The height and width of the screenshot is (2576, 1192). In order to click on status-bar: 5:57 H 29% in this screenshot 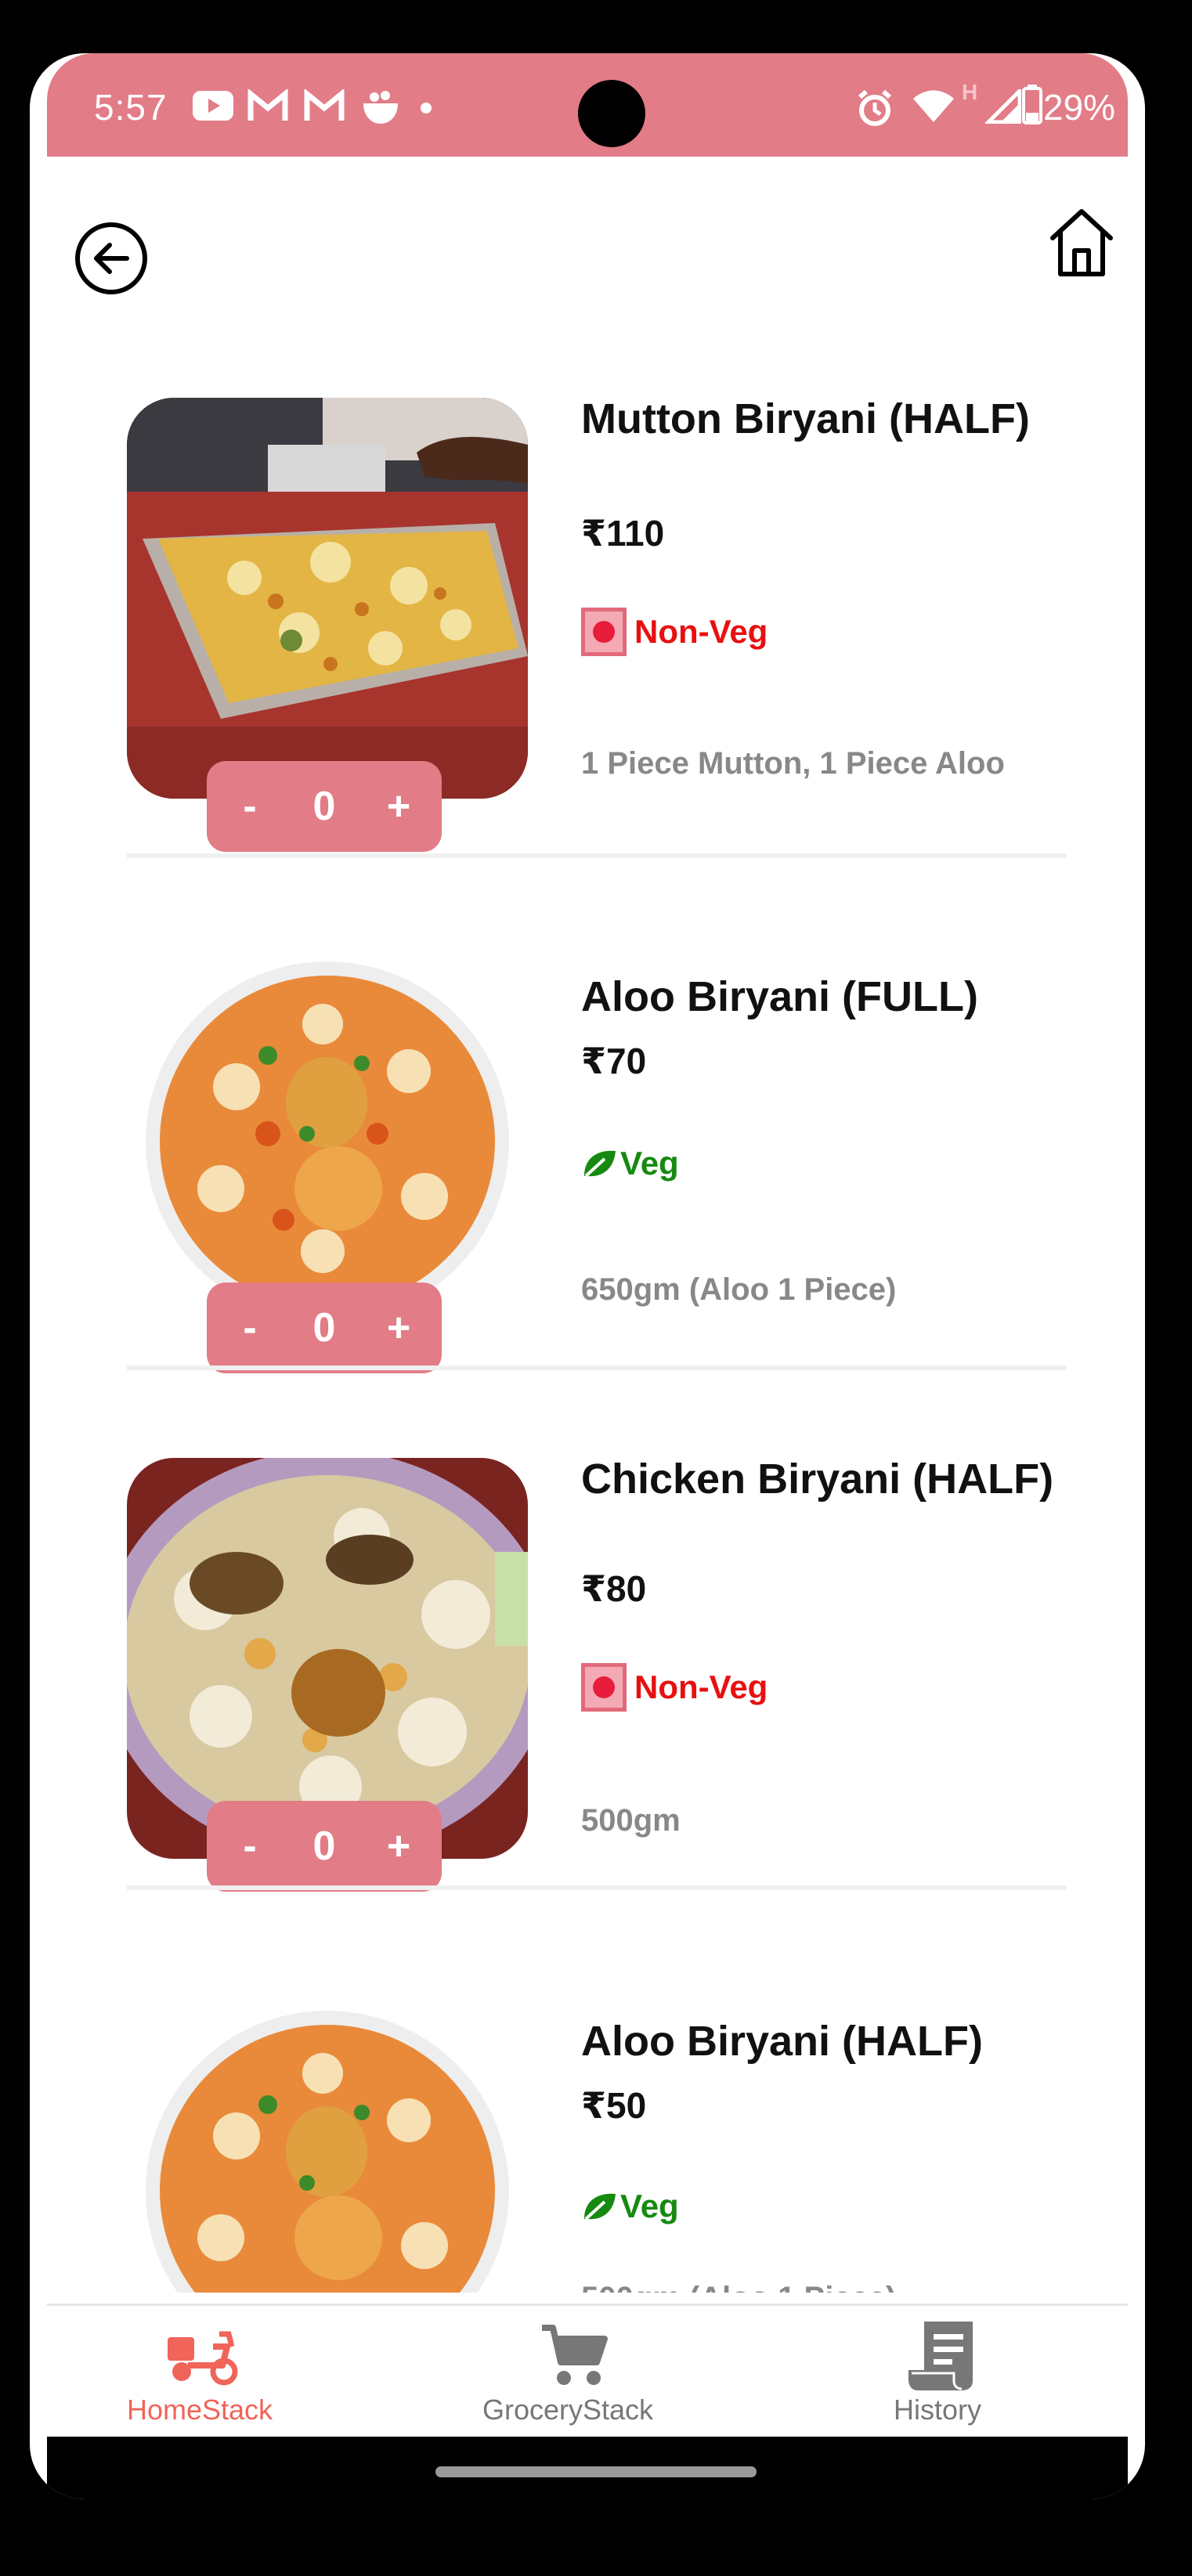, I will do `click(587, 105)`.